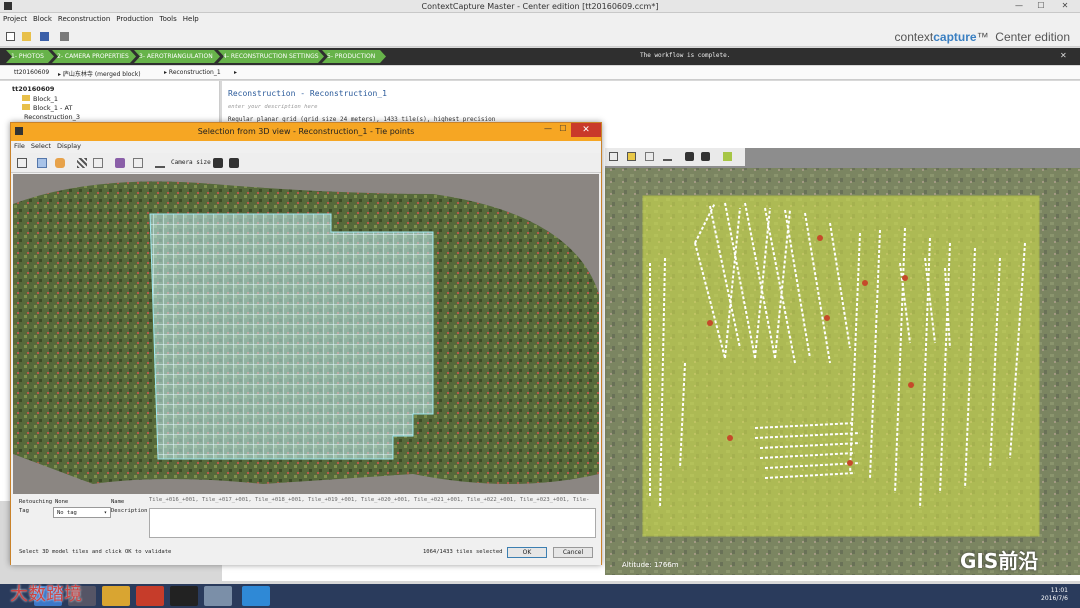  Describe the element at coordinates (15, 19) in the screenshot. I see `menu-project: Project` at that location.